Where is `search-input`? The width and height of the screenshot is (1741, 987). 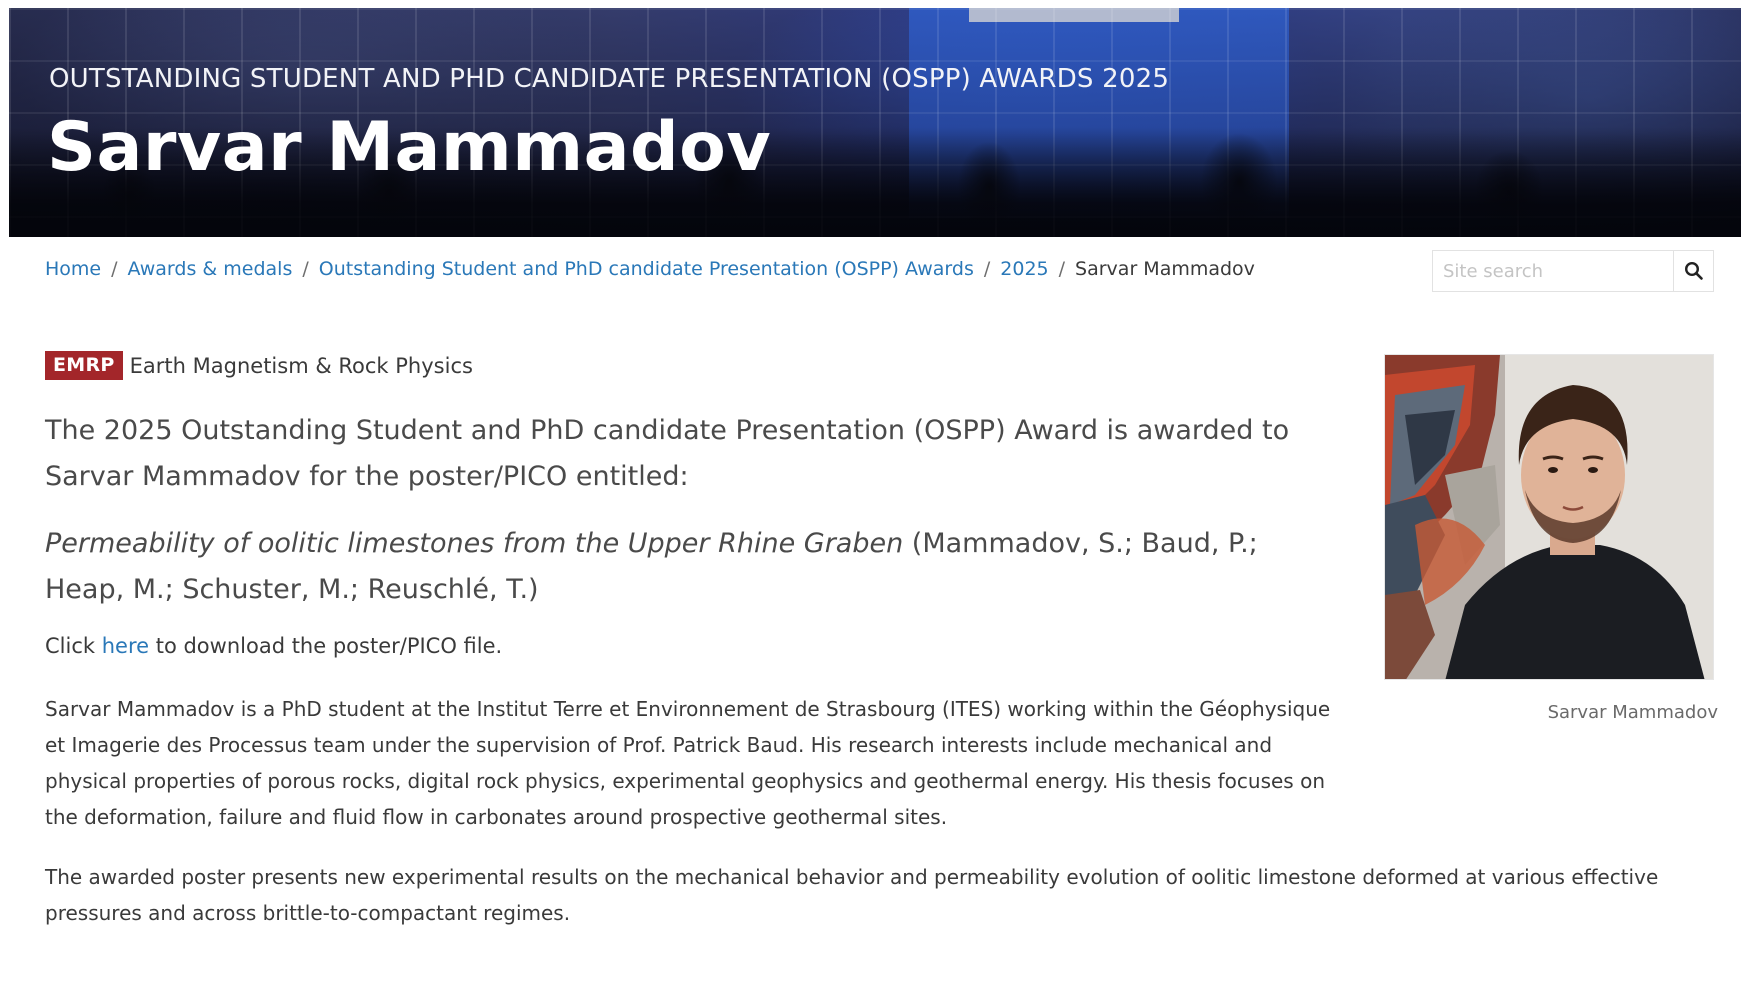 search-input is located at coordinates (1553, 271).